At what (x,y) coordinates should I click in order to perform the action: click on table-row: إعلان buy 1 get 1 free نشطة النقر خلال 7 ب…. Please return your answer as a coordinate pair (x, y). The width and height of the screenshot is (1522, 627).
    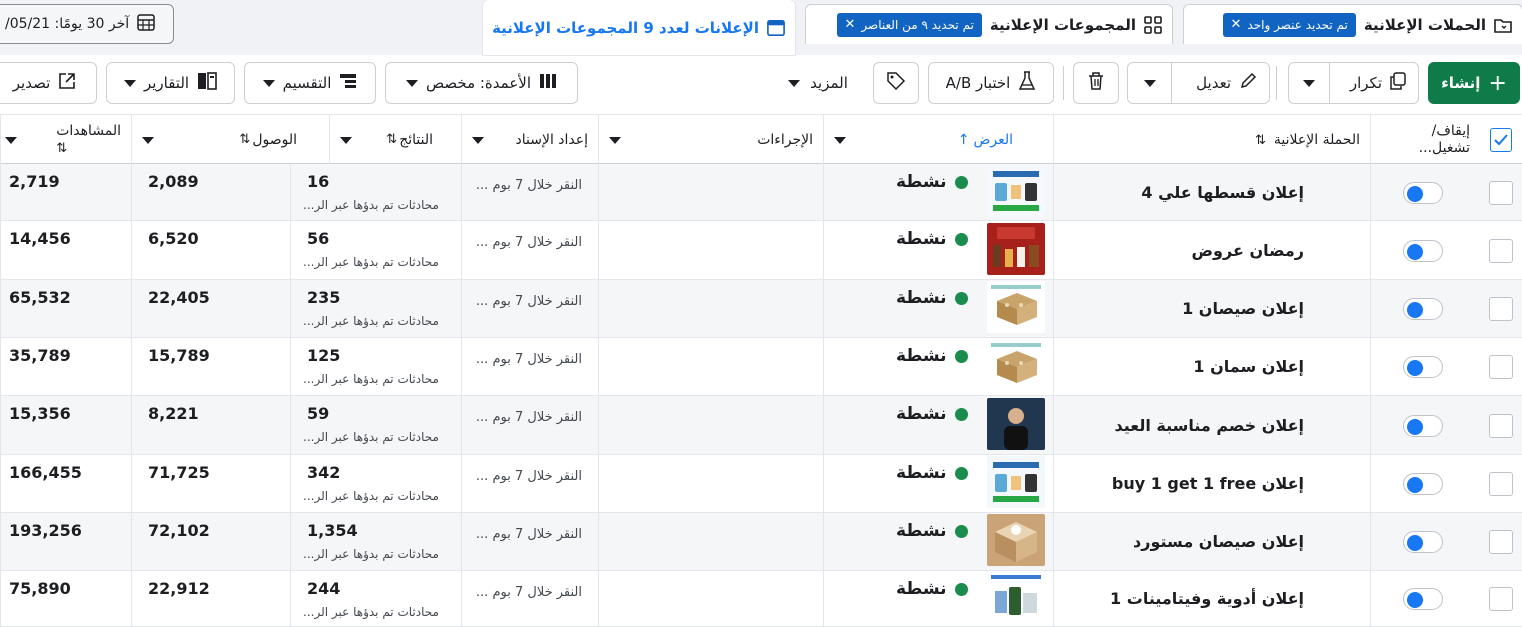
    Looking at the image, I should click on (761, 484).